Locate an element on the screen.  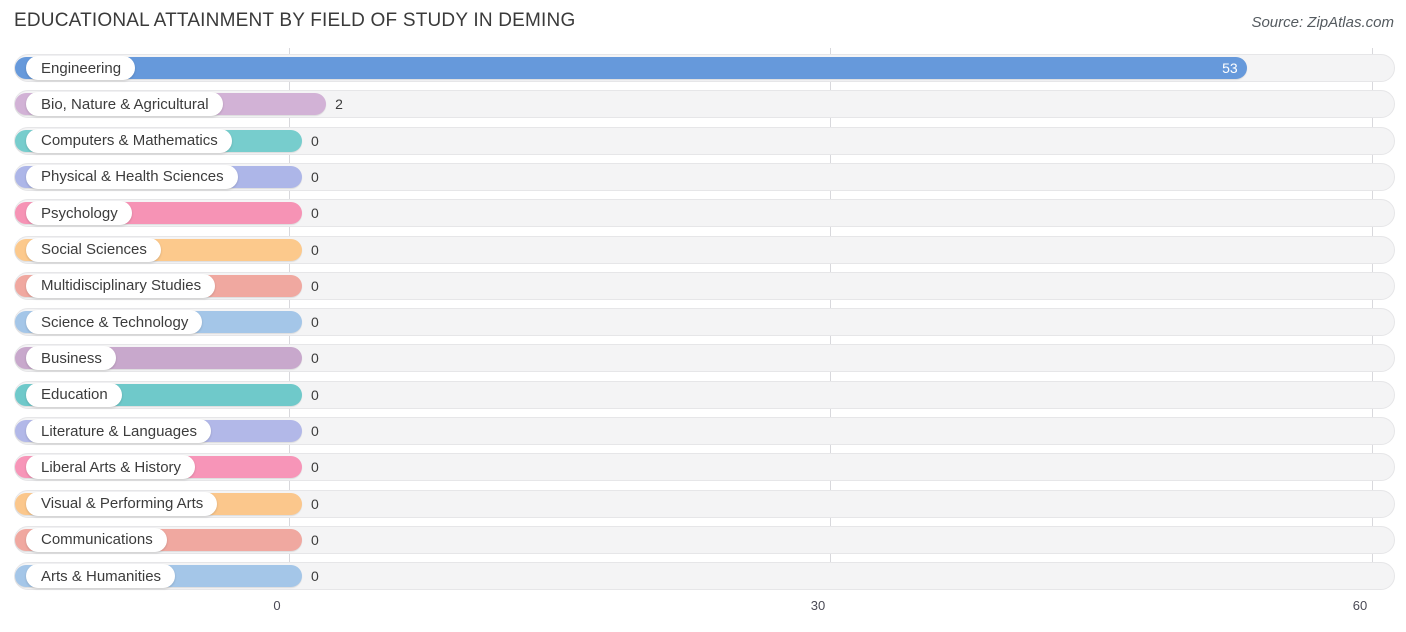
bar-row: Business 0 is located at coordinates (704, 358).